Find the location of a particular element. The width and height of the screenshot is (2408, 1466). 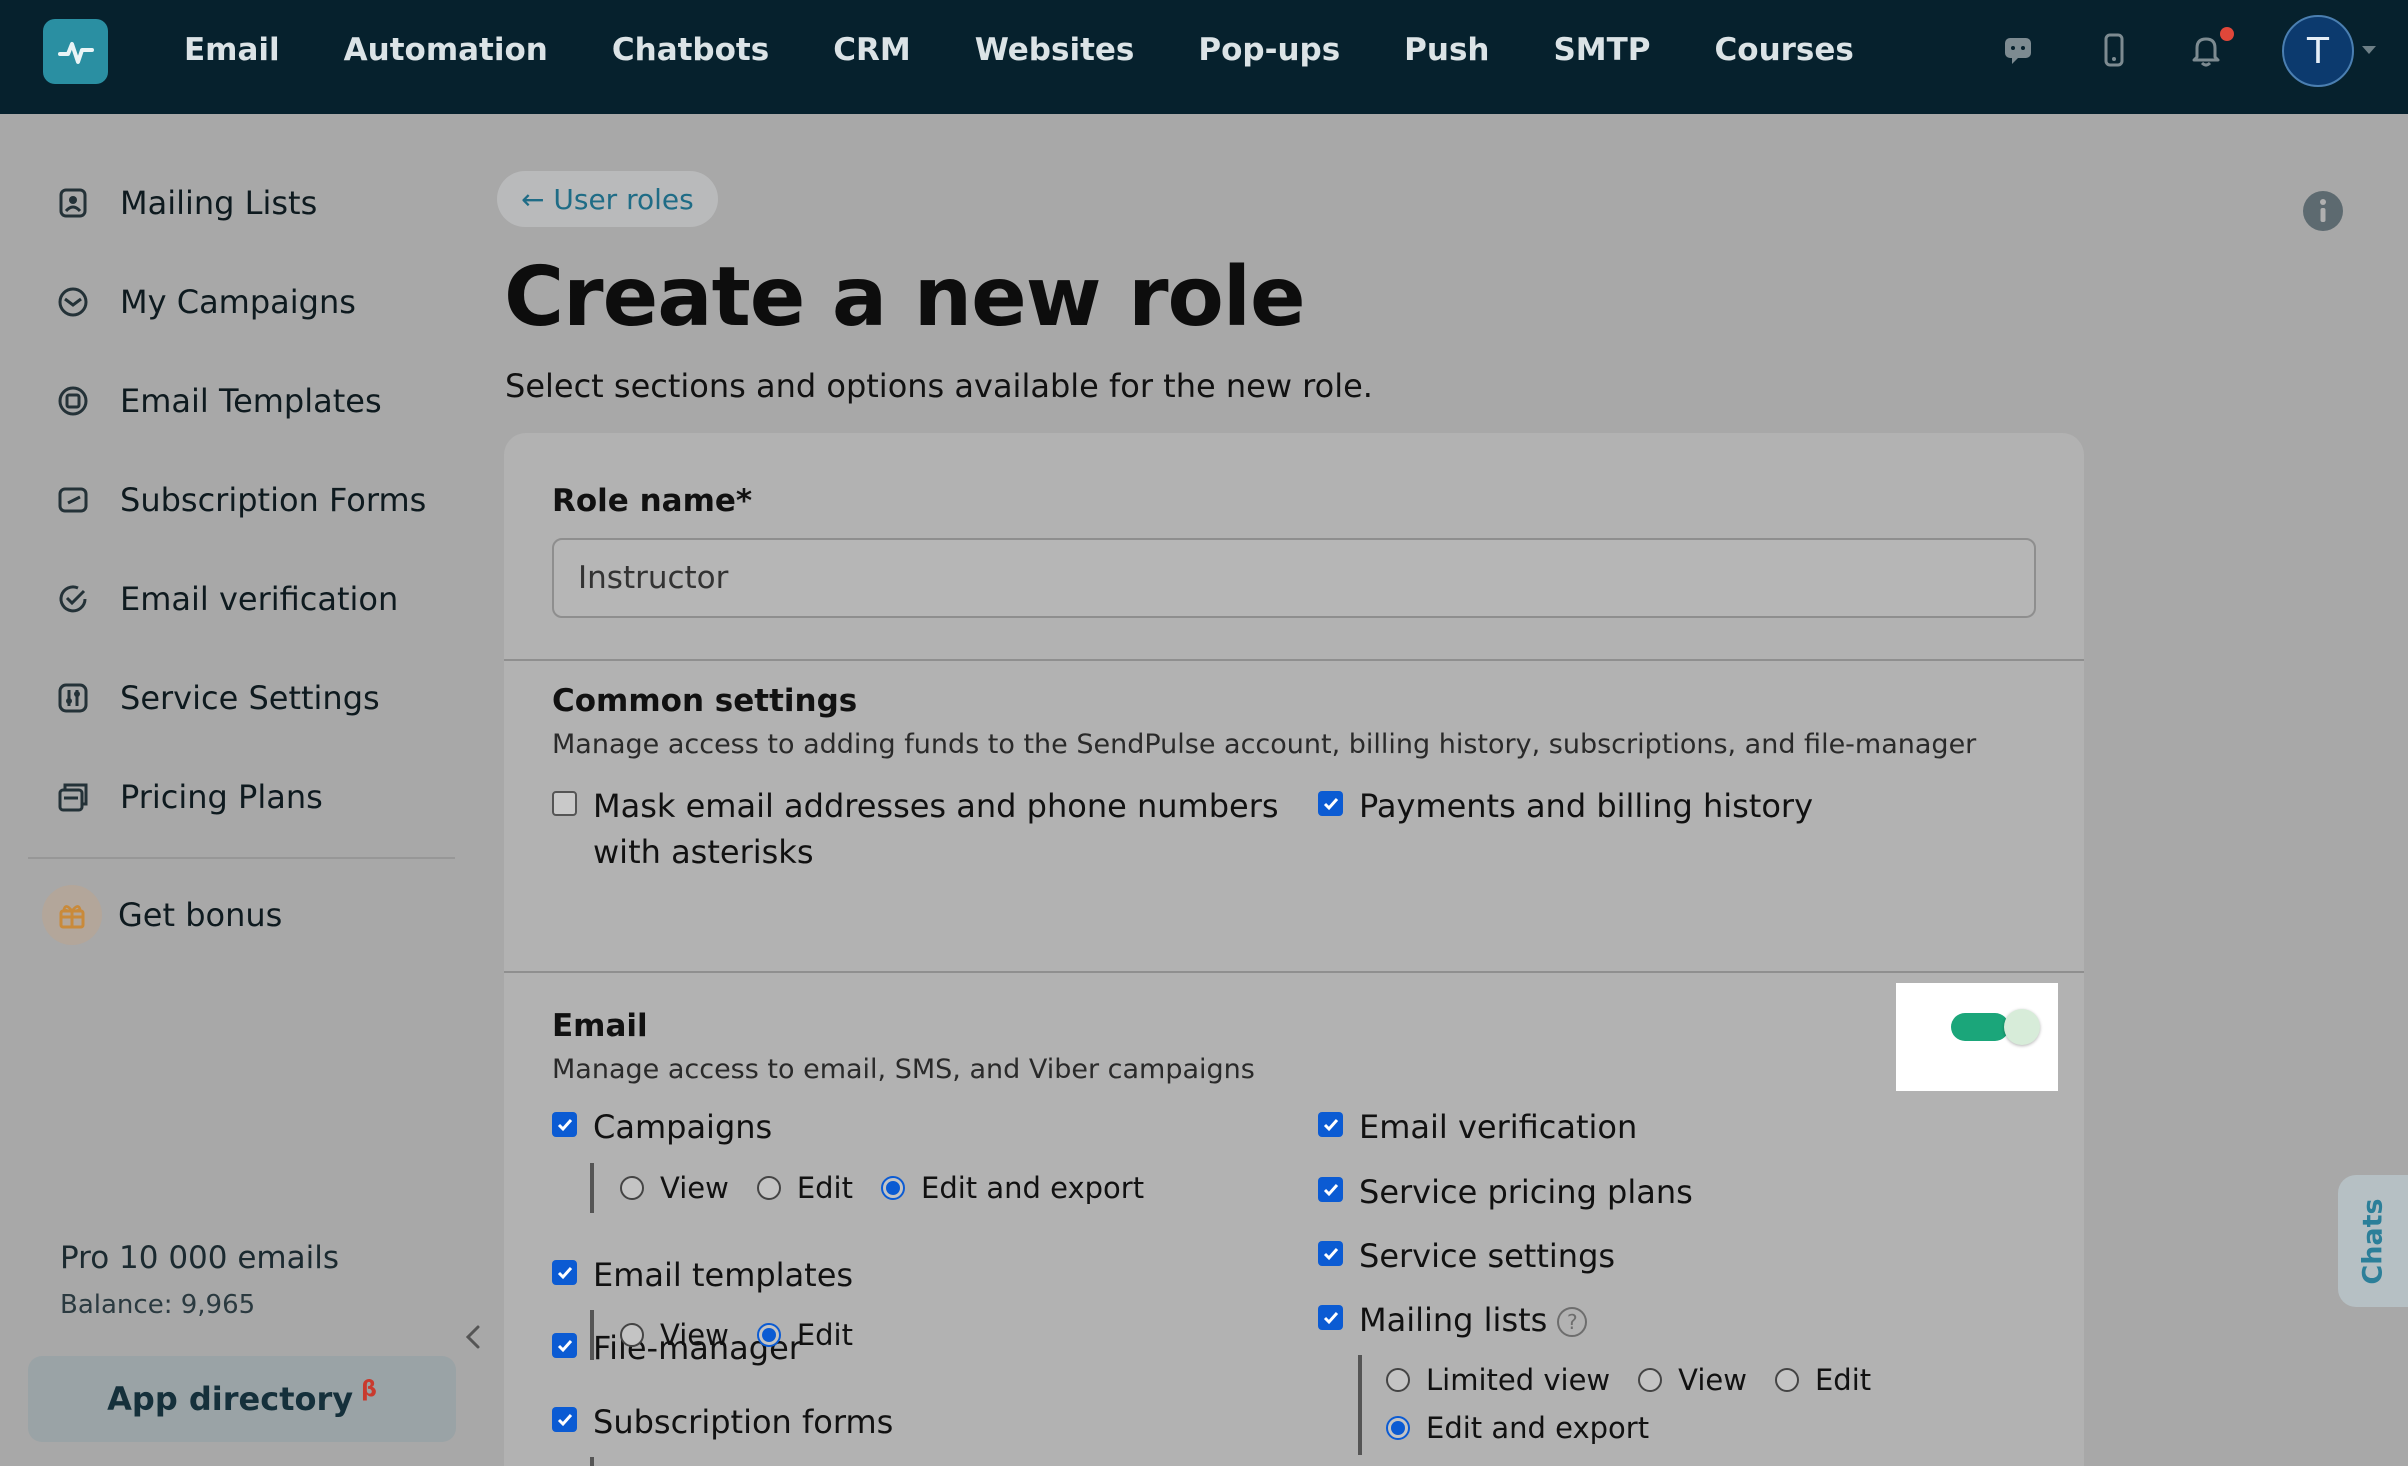

checkbox-label: Service pricing plans is located at coordinates (1526, 1192).